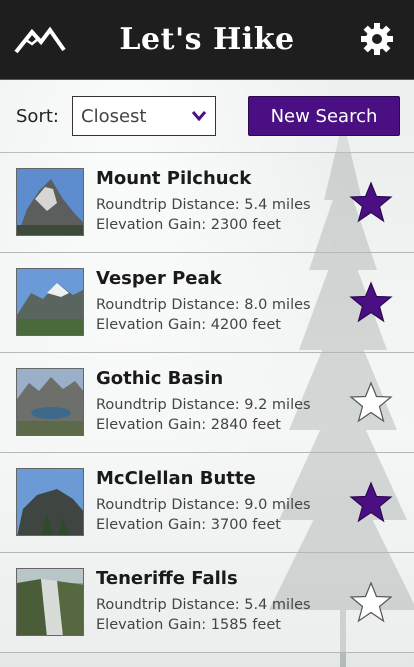 The width and height of the screenshot is (414, 667). I want to click on hike-name: Gothic Basin, so click(160, 378).